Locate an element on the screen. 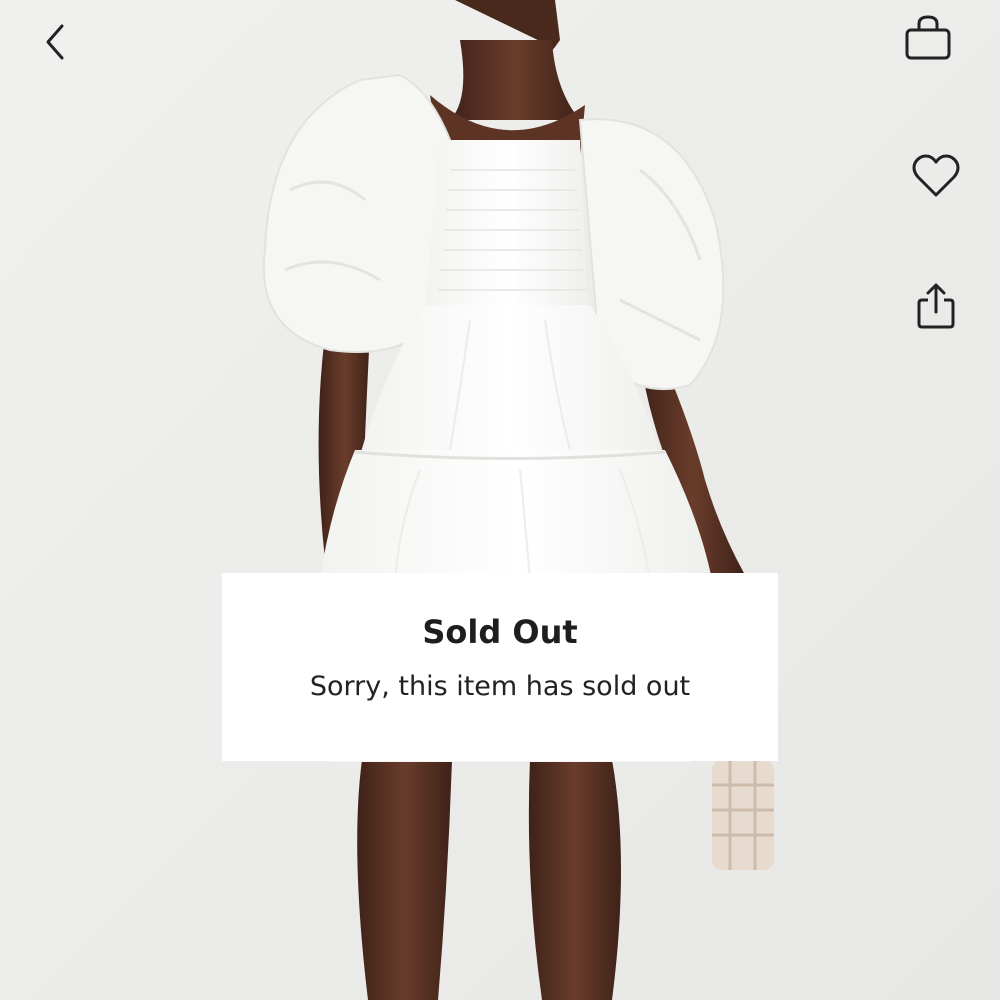 This screenshot has width=1000, height=1000. dialog-message: Sorry, this item has sold out is located at coordinates (500, 686).